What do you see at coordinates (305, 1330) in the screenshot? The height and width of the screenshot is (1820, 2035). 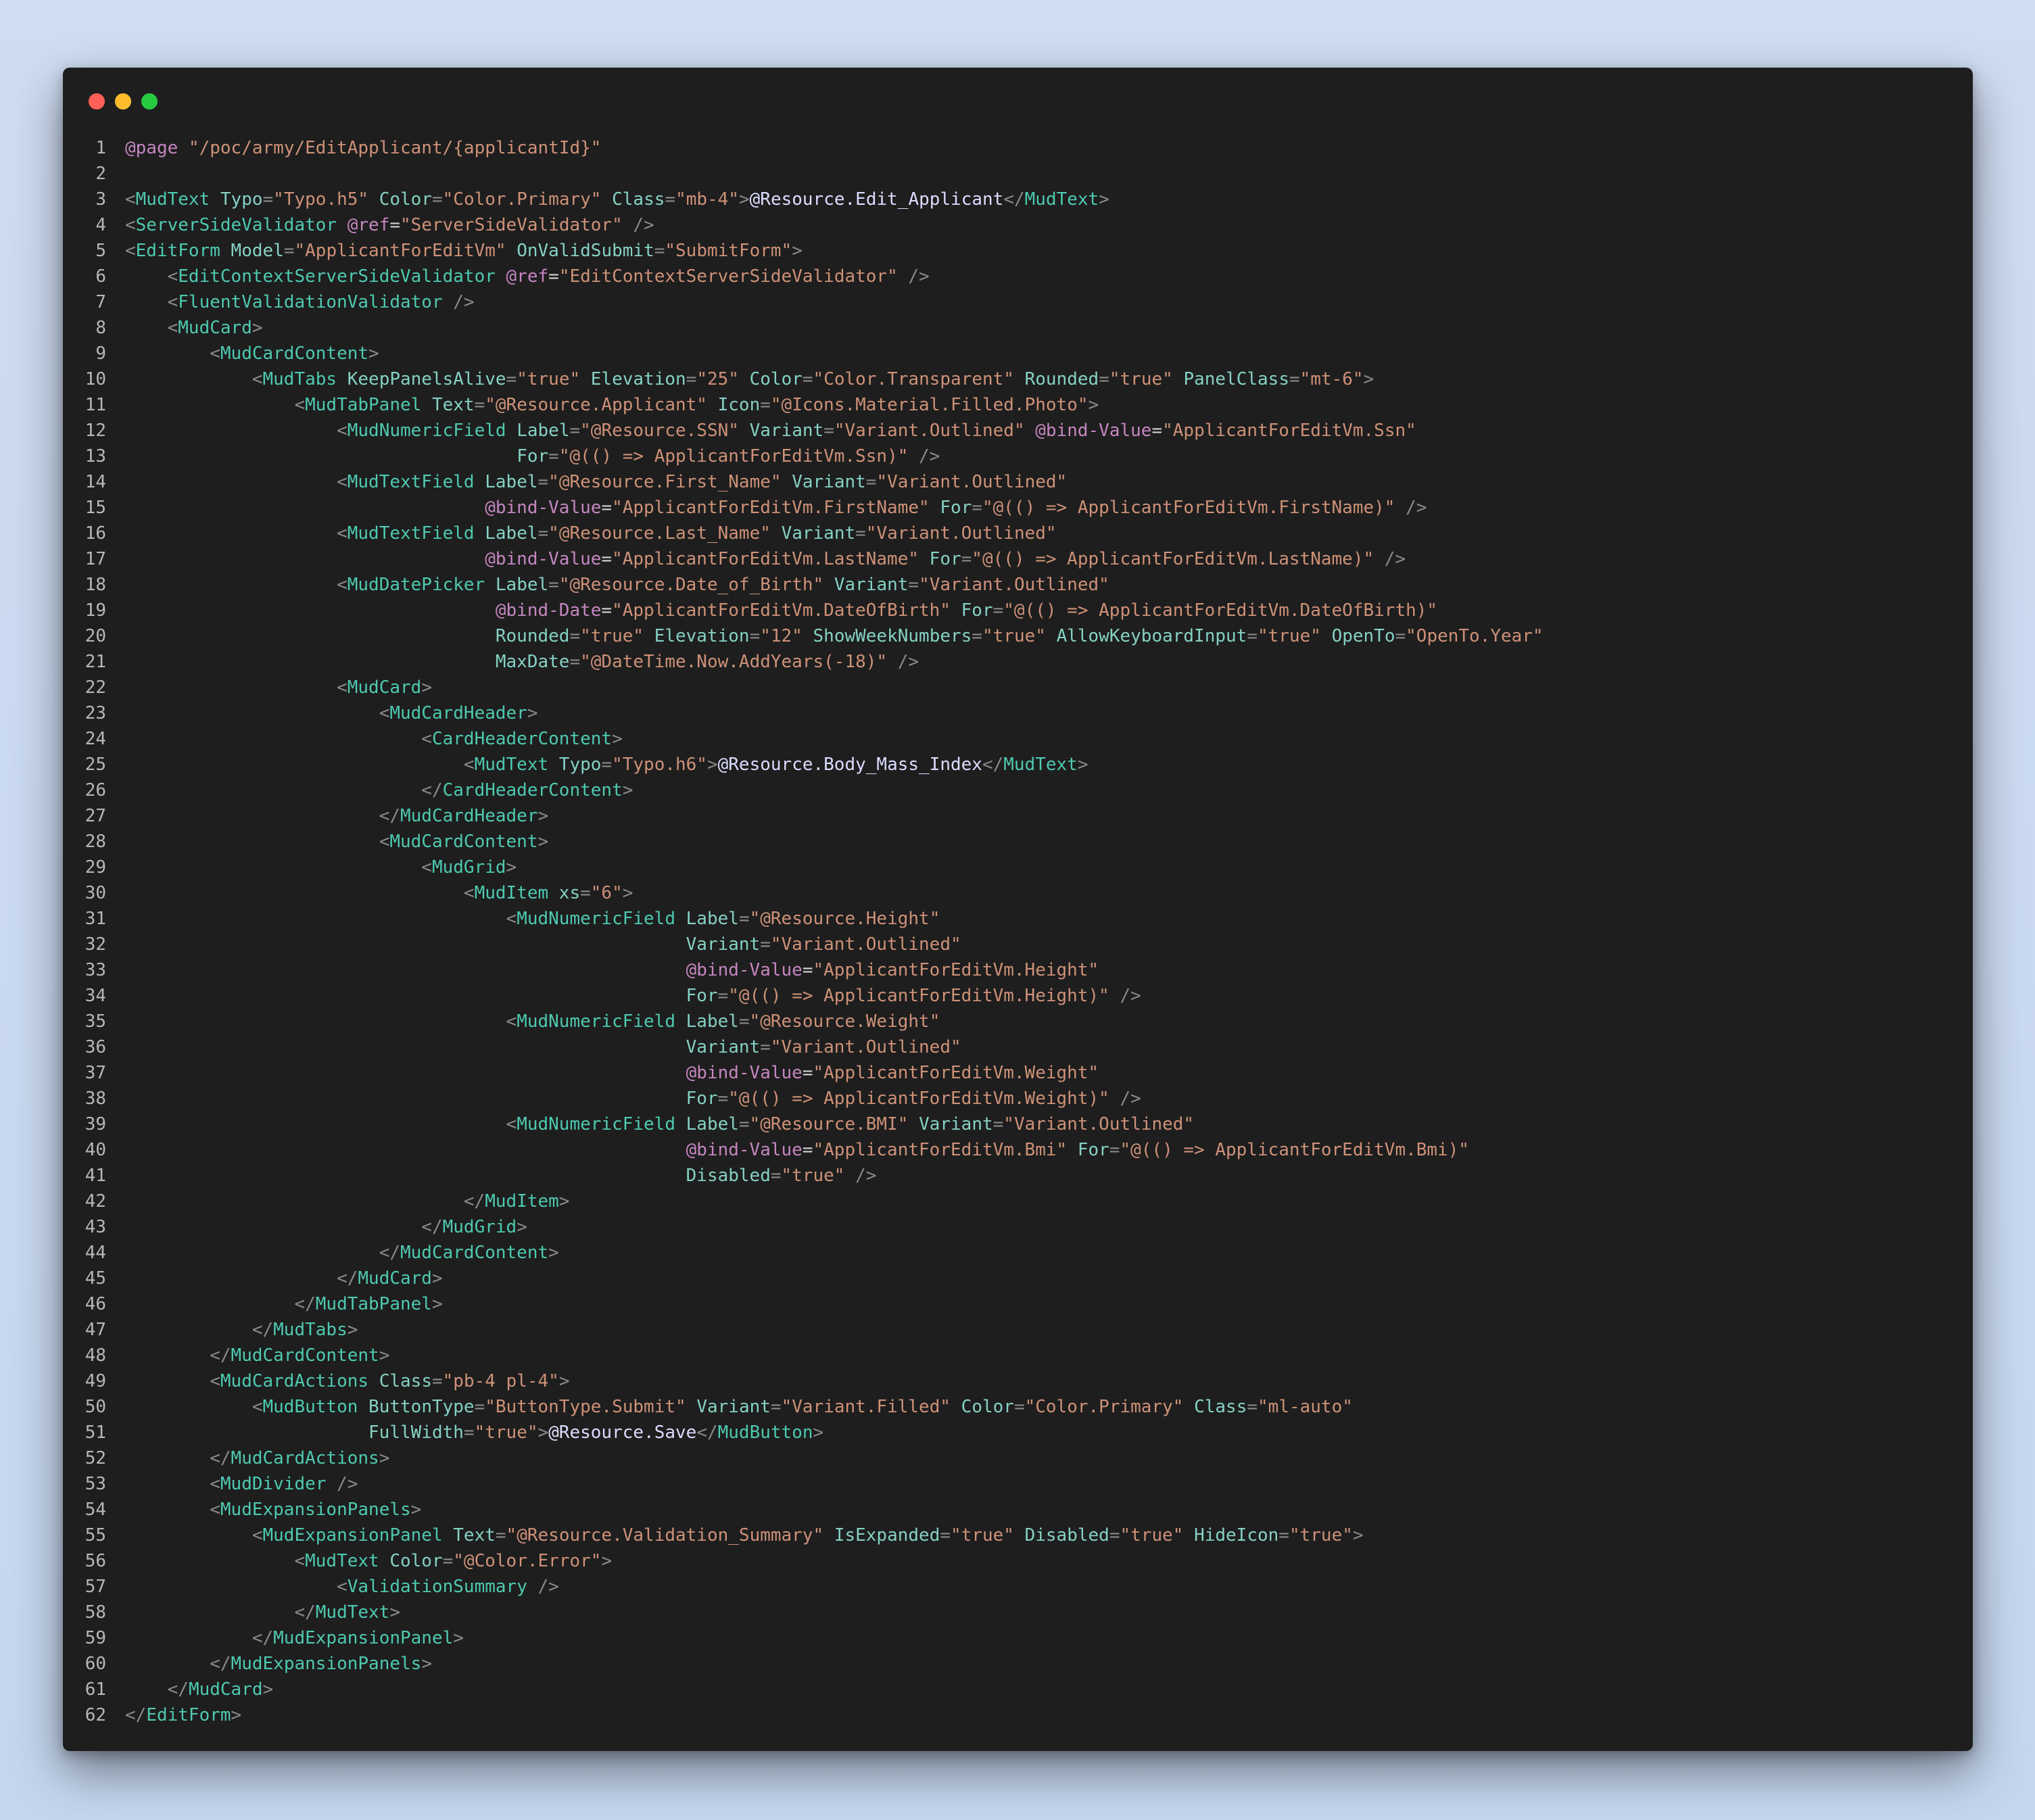 I see `code-line-text: </MudTabs>` at bounding box center [305, 1330].